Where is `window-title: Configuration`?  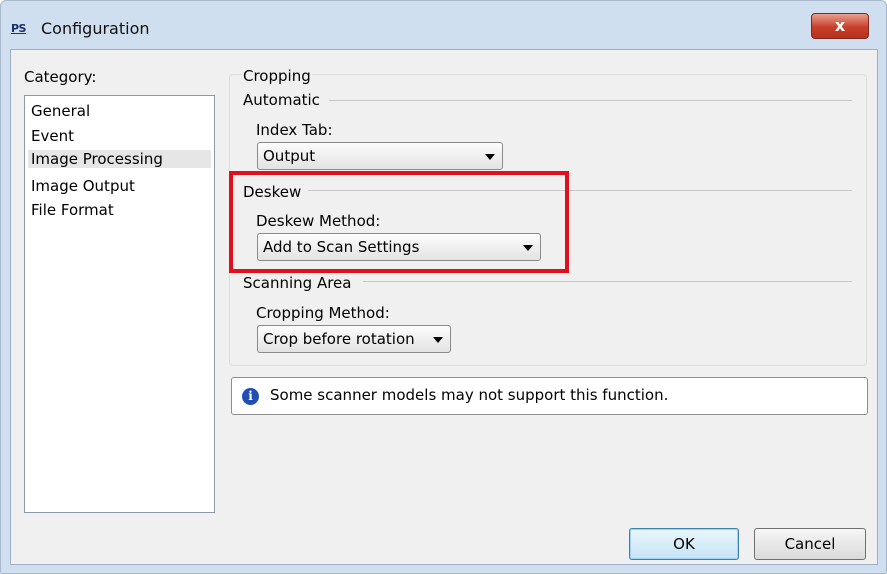 window-title: Configuration is located at coordinates (95, 28).